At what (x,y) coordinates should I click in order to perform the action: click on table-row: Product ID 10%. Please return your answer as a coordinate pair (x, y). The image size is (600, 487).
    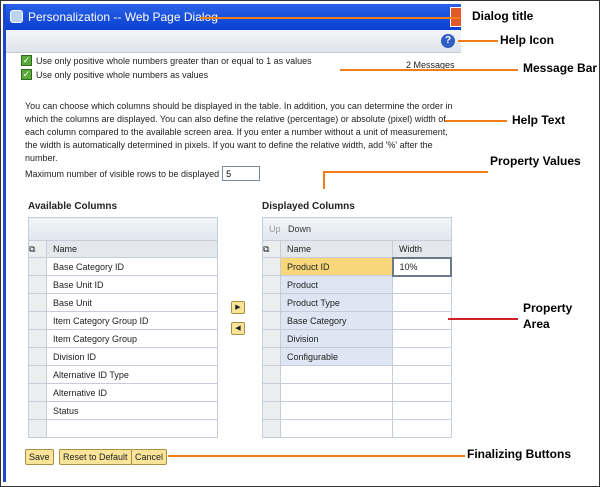
    Looking at the image, I should click on (357, 266).